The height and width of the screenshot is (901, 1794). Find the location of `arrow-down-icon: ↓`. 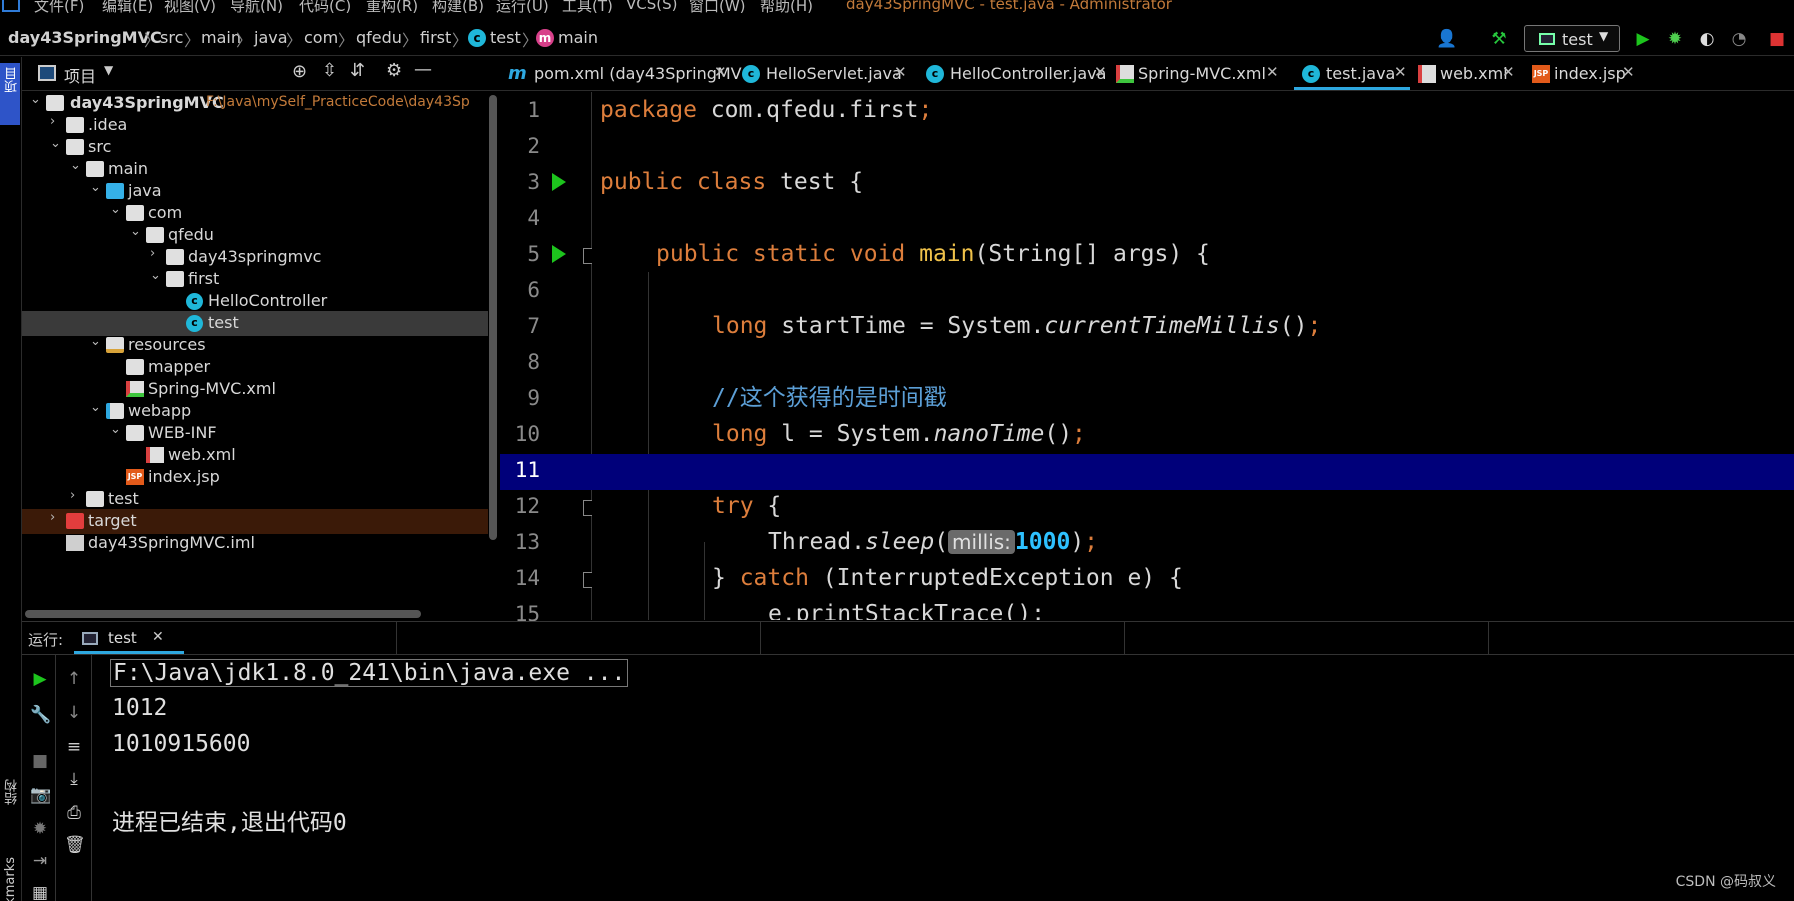

arrow-down-icon: ↓ is located at coordinates (74, 713).